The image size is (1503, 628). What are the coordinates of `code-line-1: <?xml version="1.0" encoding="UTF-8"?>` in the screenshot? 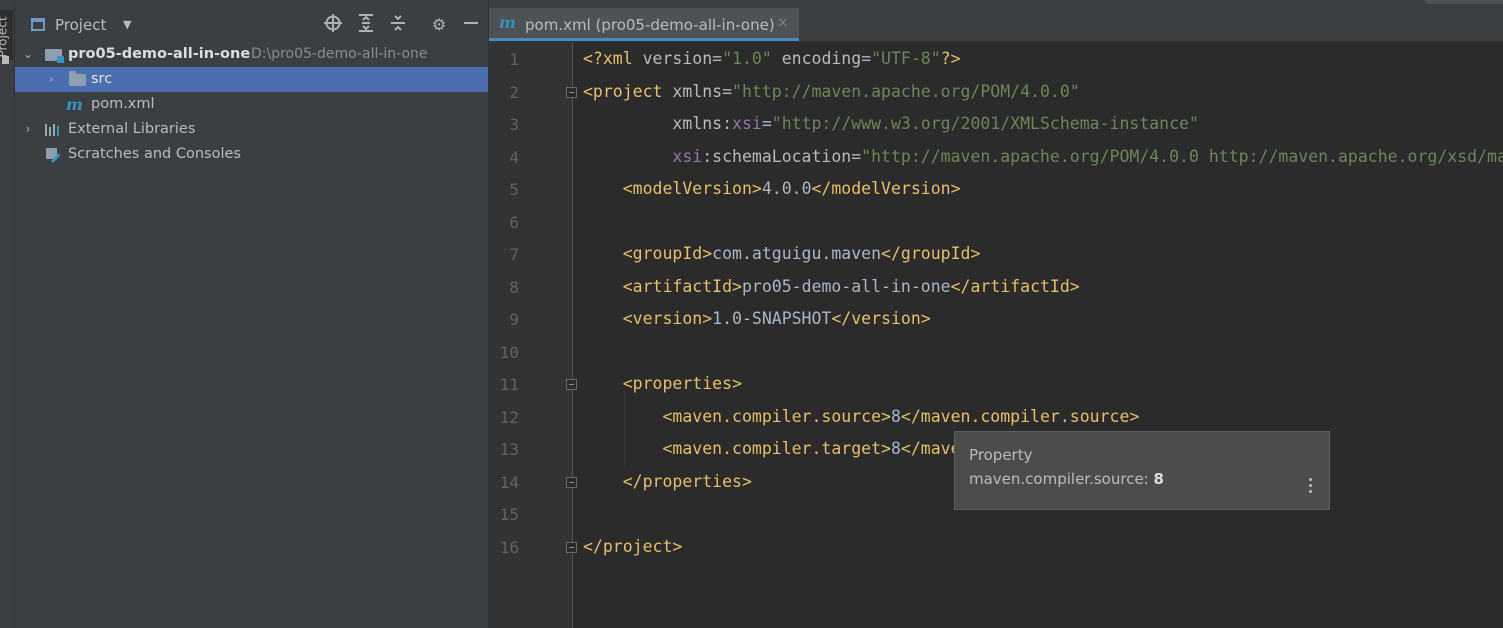 It's located at (772, 58).